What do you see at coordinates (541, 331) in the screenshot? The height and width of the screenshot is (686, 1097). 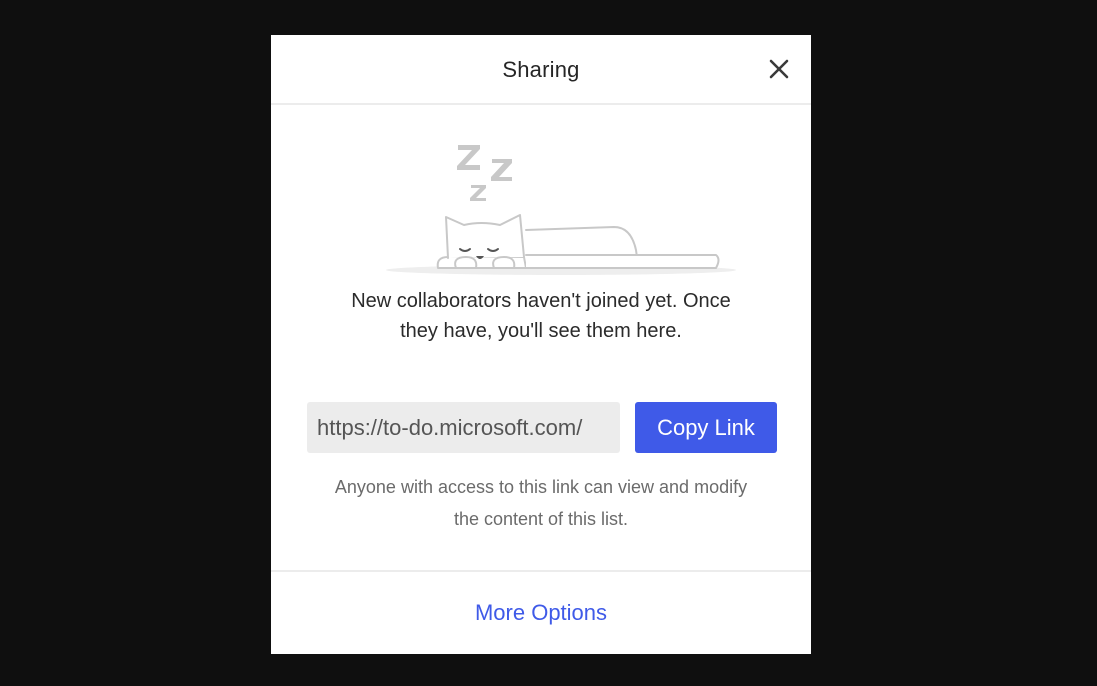 I see `empty-message-line-2: they have, you'll see them here.` at bounding box center [541, 331].